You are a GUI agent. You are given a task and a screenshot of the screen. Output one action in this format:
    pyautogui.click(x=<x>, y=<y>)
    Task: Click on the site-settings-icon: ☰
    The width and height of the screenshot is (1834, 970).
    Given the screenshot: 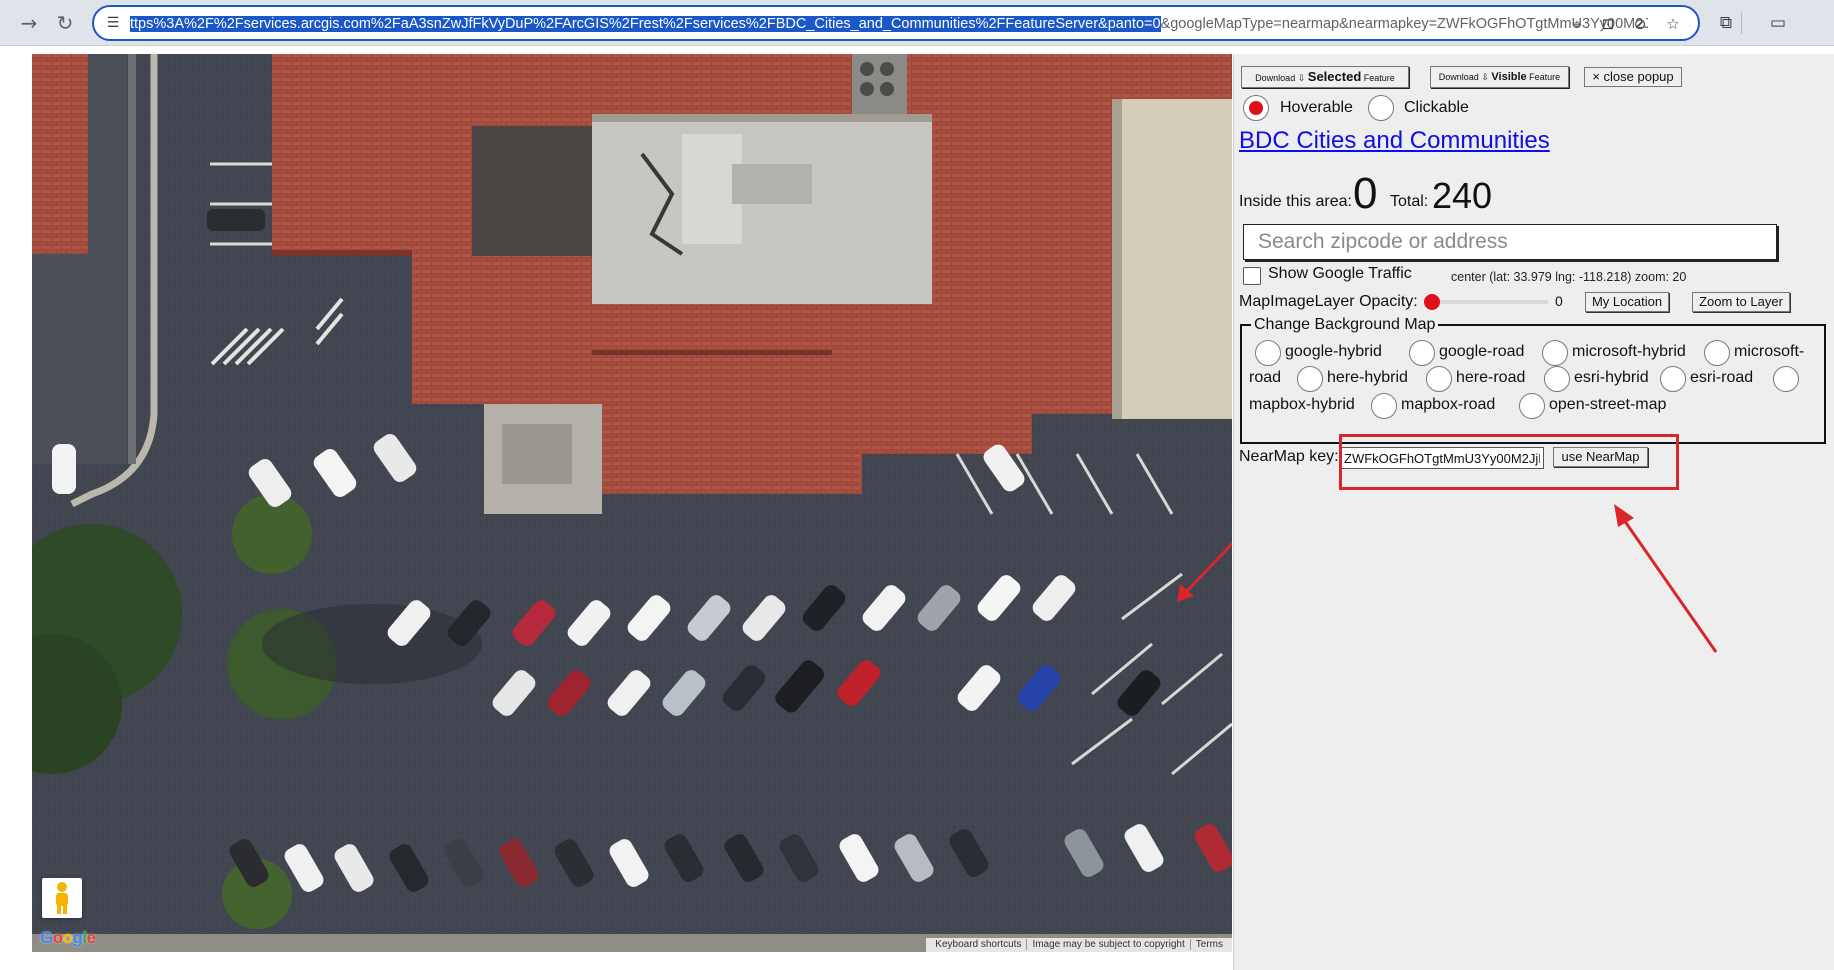 What is the action you would take?
    pyautogui.click(x=113, y=23)
    